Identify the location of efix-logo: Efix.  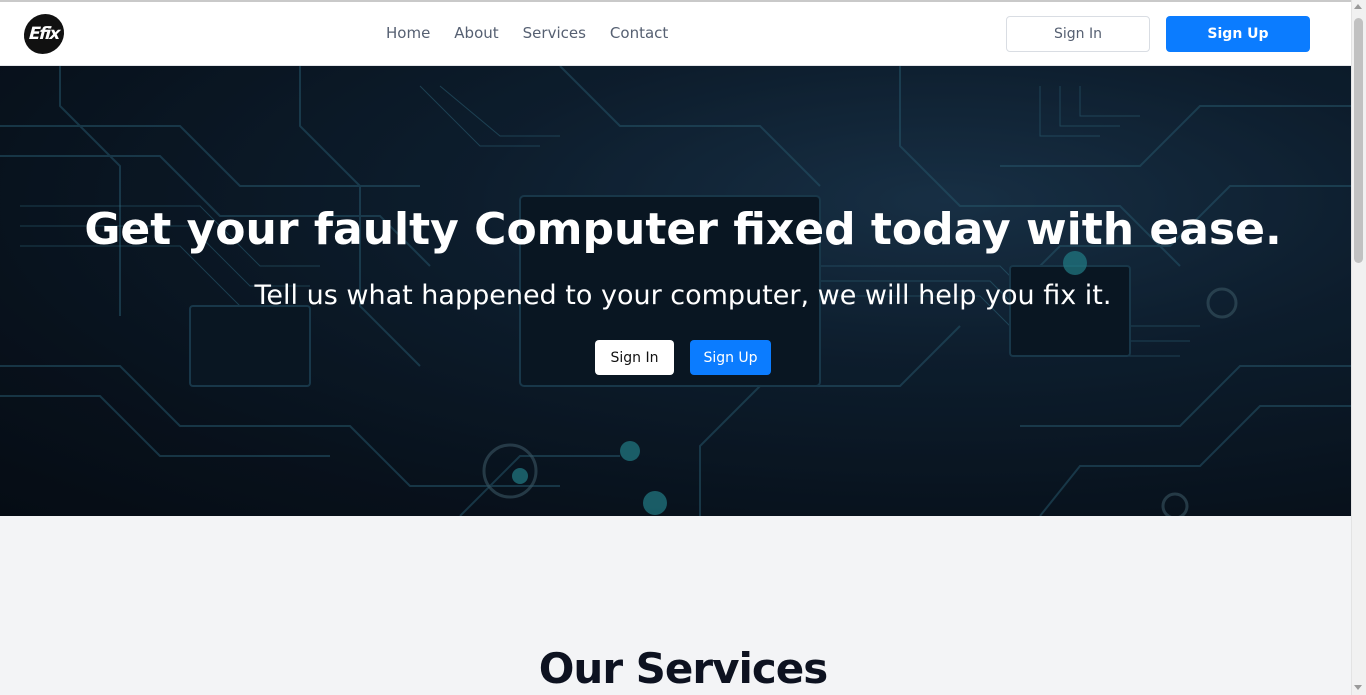
(44, 34).